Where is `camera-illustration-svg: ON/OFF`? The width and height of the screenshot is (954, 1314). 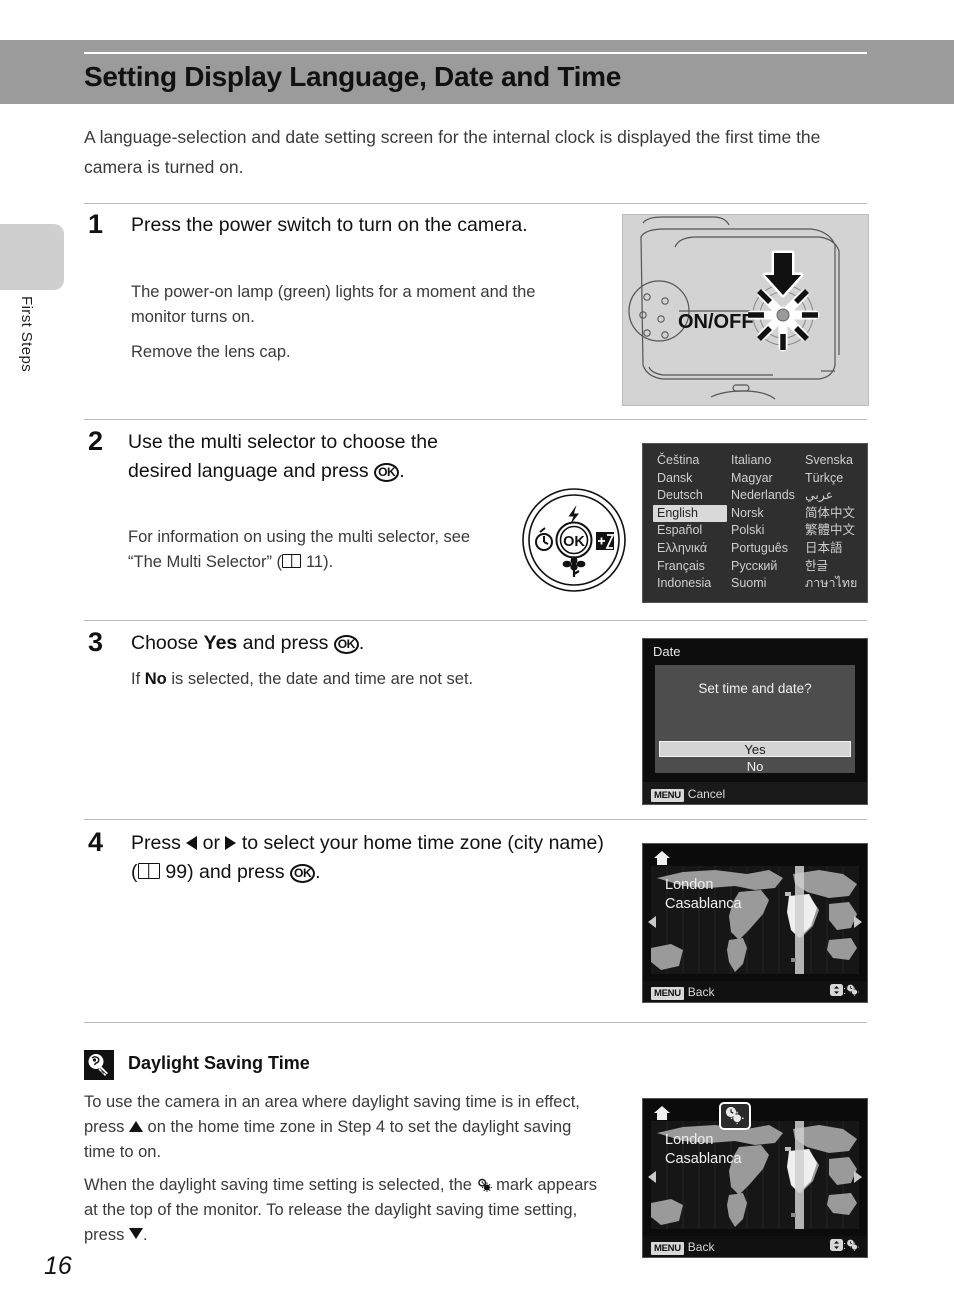 camera-illustration-svg: ON/OFF is located at coordinates (745, 310).